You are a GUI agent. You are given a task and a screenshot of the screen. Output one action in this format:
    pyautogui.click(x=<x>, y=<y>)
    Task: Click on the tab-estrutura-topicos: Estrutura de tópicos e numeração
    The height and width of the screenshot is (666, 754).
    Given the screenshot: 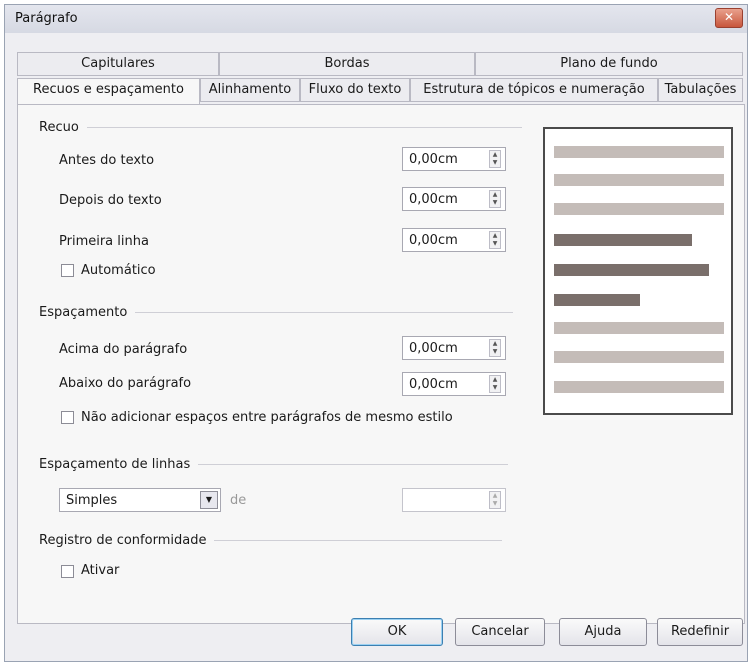 What is the action you would take?
    pyautogui.click(x=534, y=90)
    